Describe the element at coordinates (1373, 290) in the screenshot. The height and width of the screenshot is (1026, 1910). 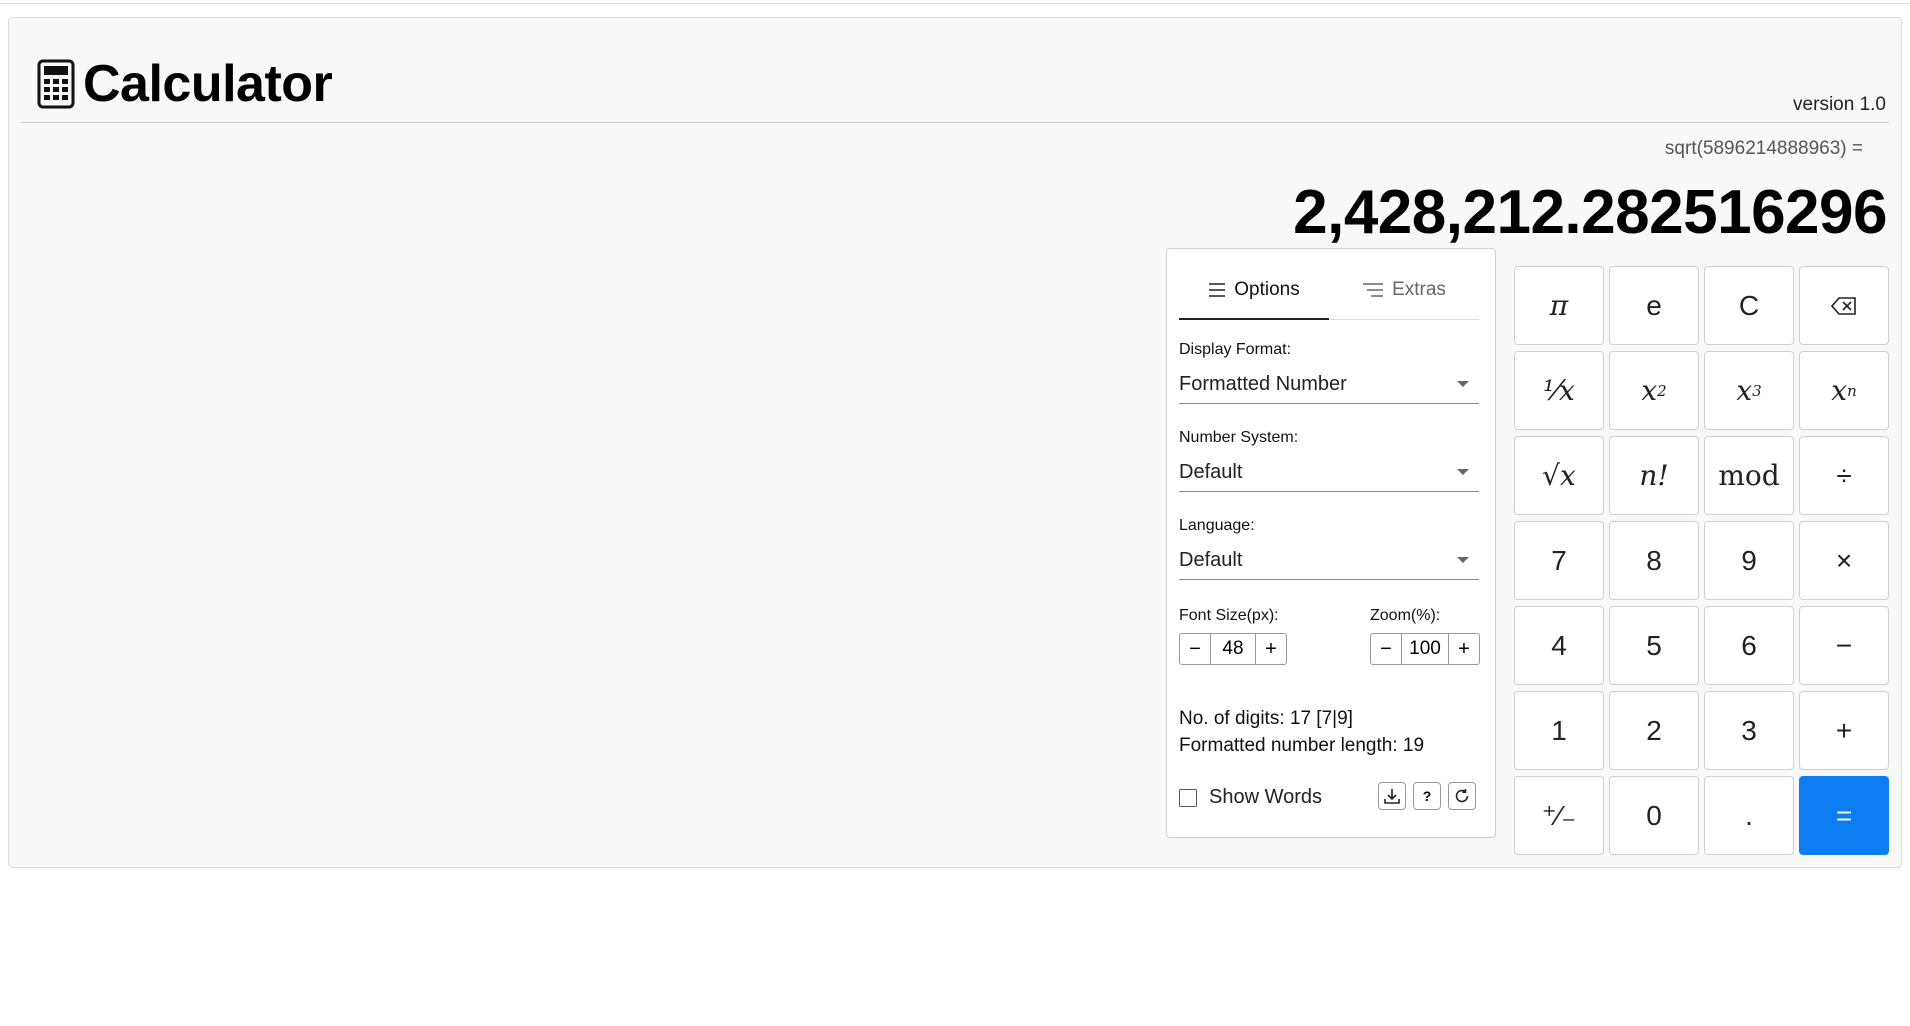
I see `filter-lines-icon` at that location.